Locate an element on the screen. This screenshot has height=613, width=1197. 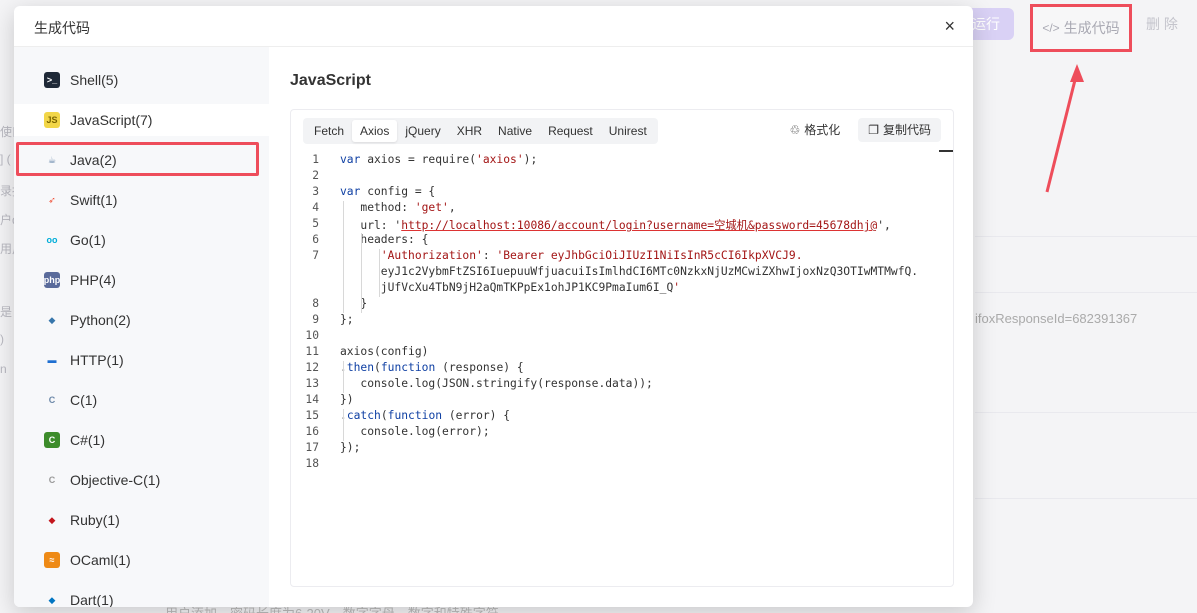
modal-title: 生成代码 is located at coordinates (62, 28).